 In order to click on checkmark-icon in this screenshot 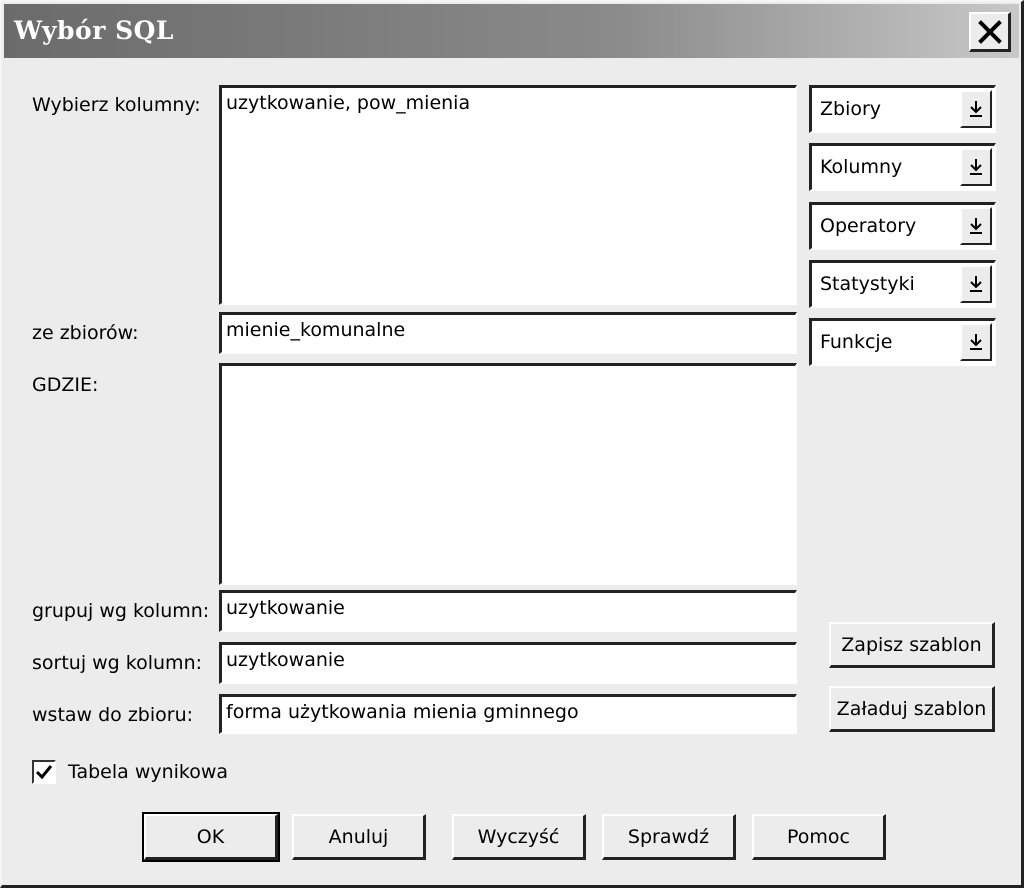, I will do `click(44, 772)`.